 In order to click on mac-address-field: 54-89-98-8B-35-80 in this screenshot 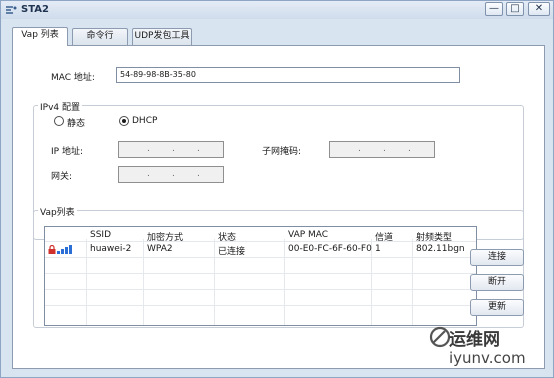, I will do `click(288, 75)`.